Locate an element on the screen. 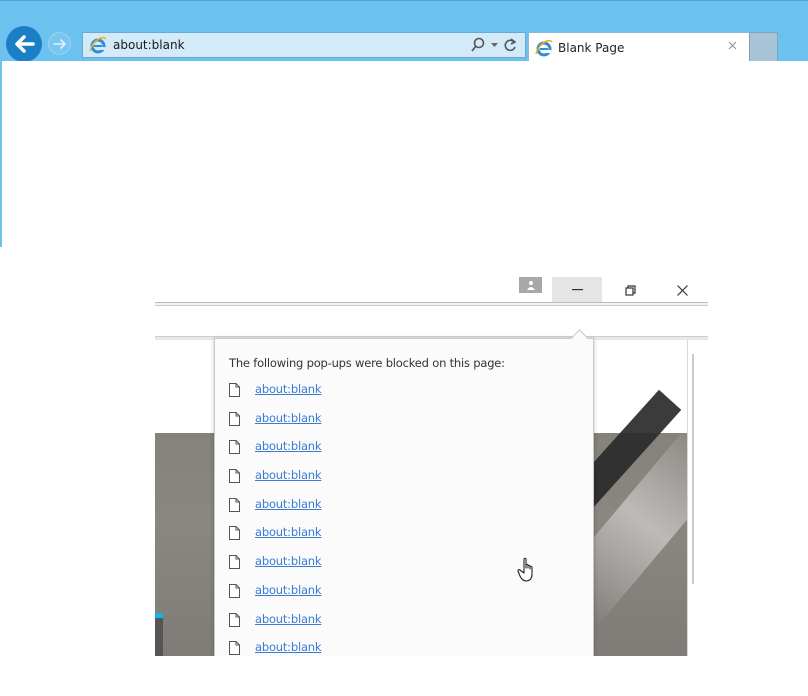 The width and height of the screenshot is (808, 696). page-scrollbar is located at coordinates (697, 498).